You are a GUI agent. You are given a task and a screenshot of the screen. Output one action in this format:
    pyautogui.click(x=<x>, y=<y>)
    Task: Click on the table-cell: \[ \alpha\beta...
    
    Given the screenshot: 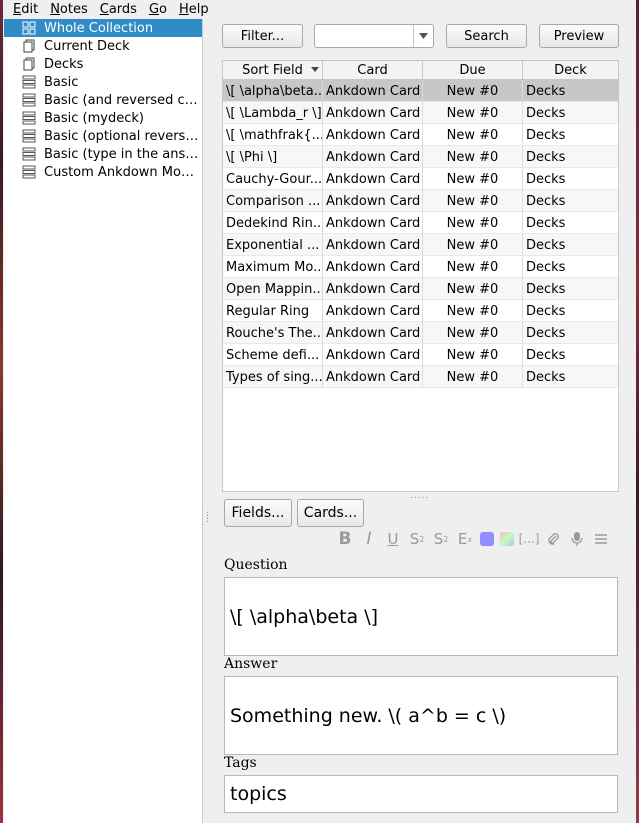 What is the action you would take?
    pyautogui.click(x=273, y=91)
    